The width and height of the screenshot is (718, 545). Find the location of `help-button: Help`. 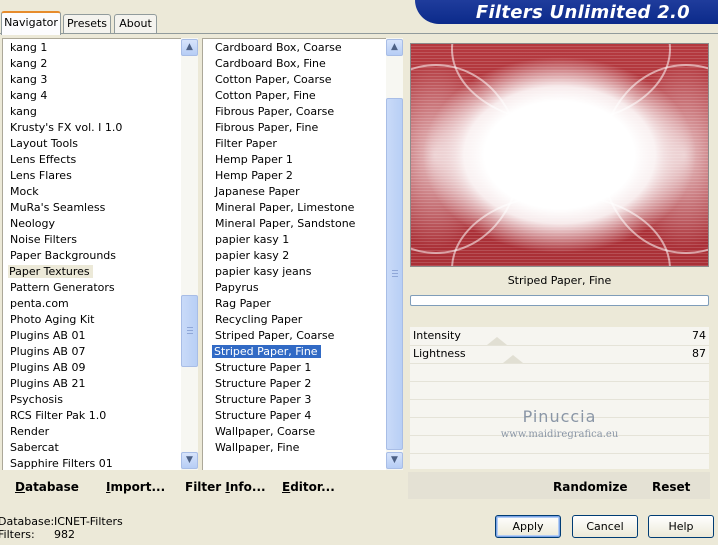

help-button: Help is located at coordinates (681, 526).